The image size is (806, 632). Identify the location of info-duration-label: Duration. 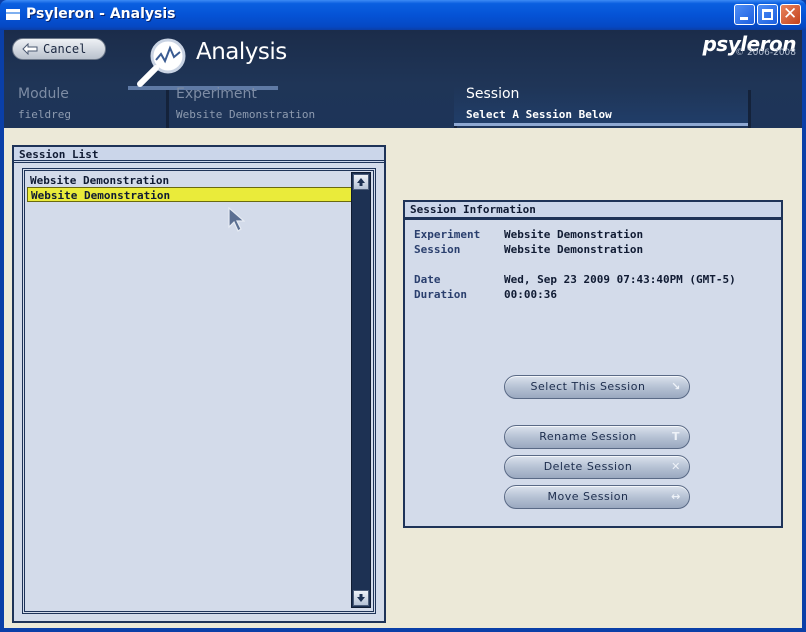
(440, 294).